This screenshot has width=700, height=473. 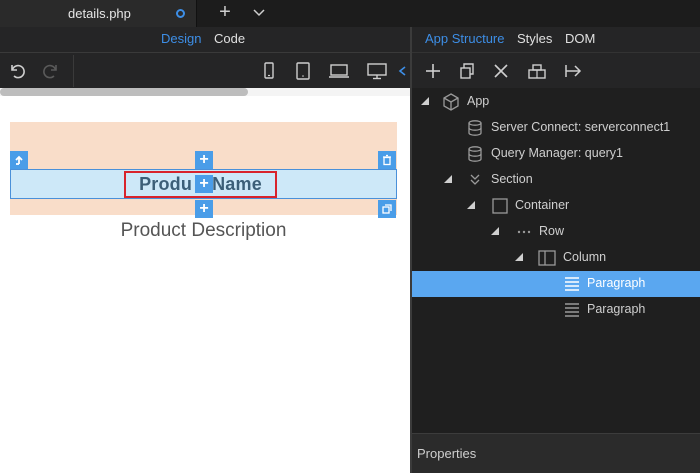 I want to click on unsaved-indicator-icon, so click(x=180, y=13).